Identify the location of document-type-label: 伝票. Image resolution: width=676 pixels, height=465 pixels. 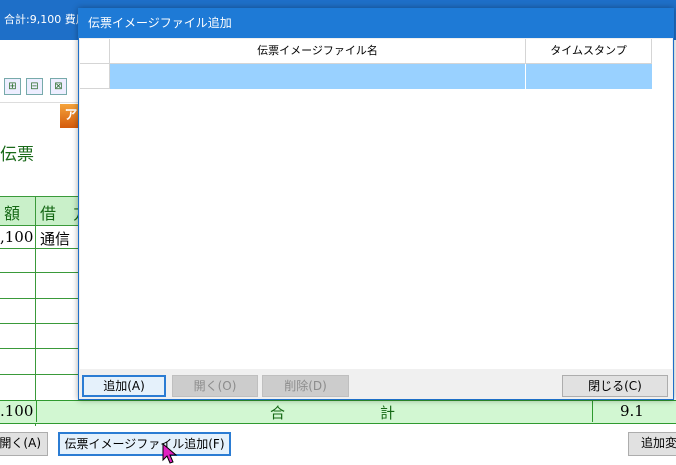
(17, 155).